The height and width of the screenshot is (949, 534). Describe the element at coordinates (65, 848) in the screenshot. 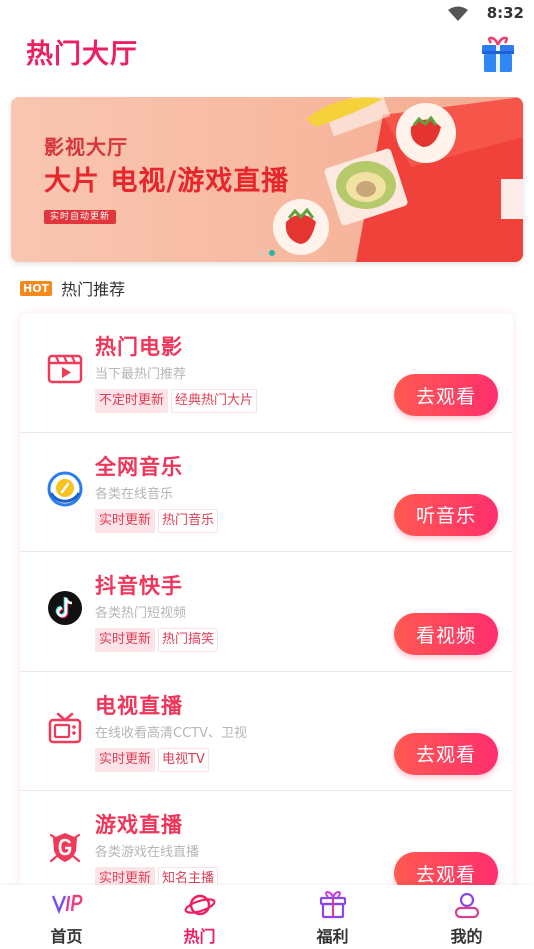

I see `game-icon` at that location.